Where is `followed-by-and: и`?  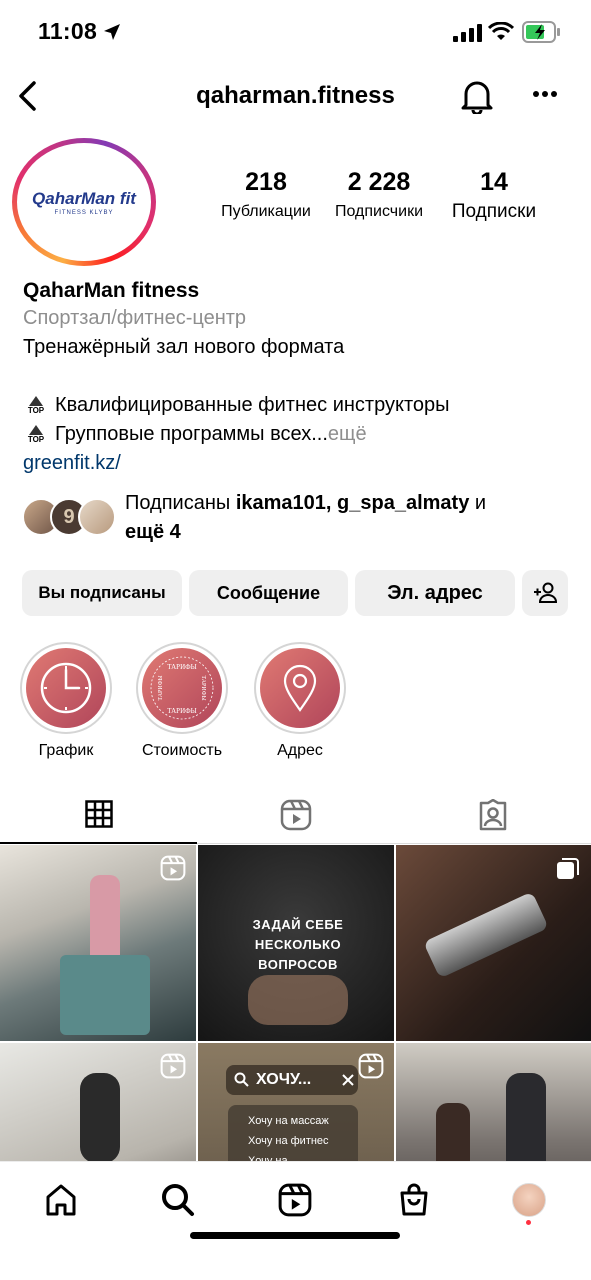 followed-by-and: и is located at coordinates (478, 503).